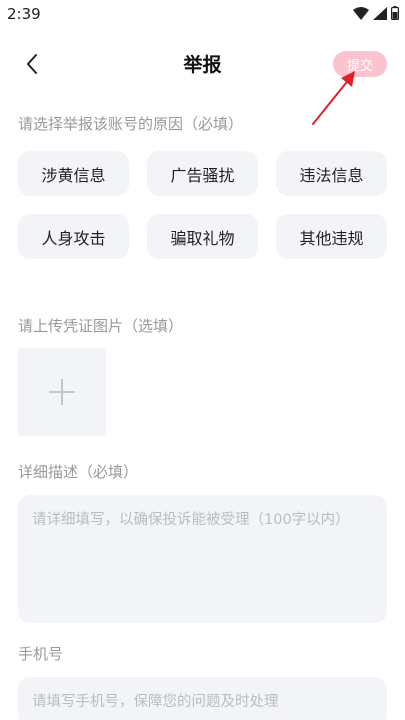 This screenshot has height=720, width=405. I want to click on status-icons, so click(376, 13).